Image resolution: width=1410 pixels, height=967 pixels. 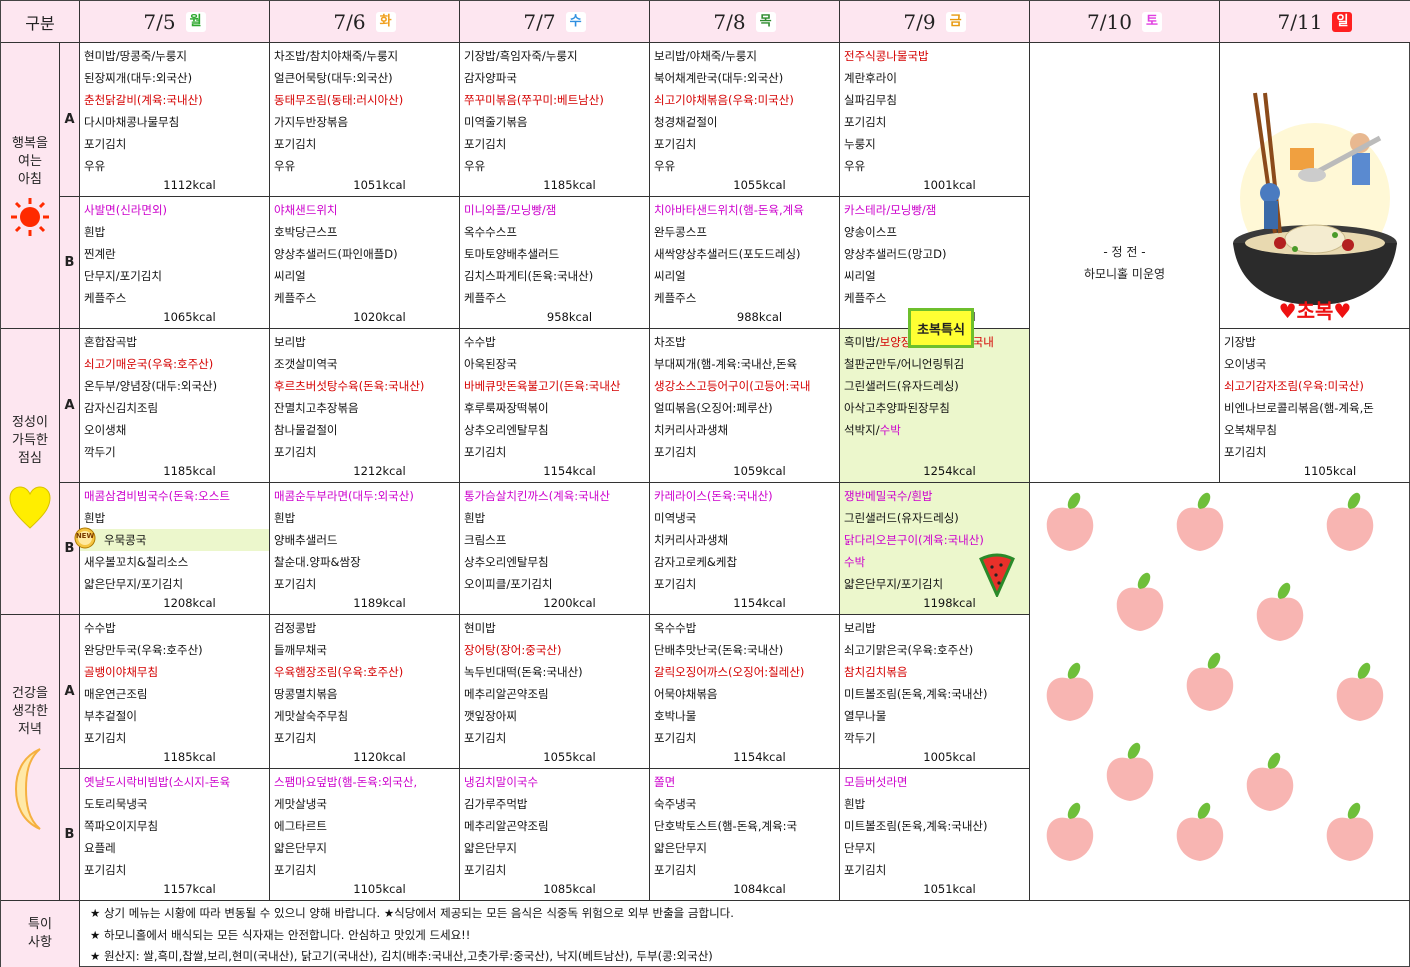 I want to click on kcal-value: 1212kcal, so click(x=379, y=471).